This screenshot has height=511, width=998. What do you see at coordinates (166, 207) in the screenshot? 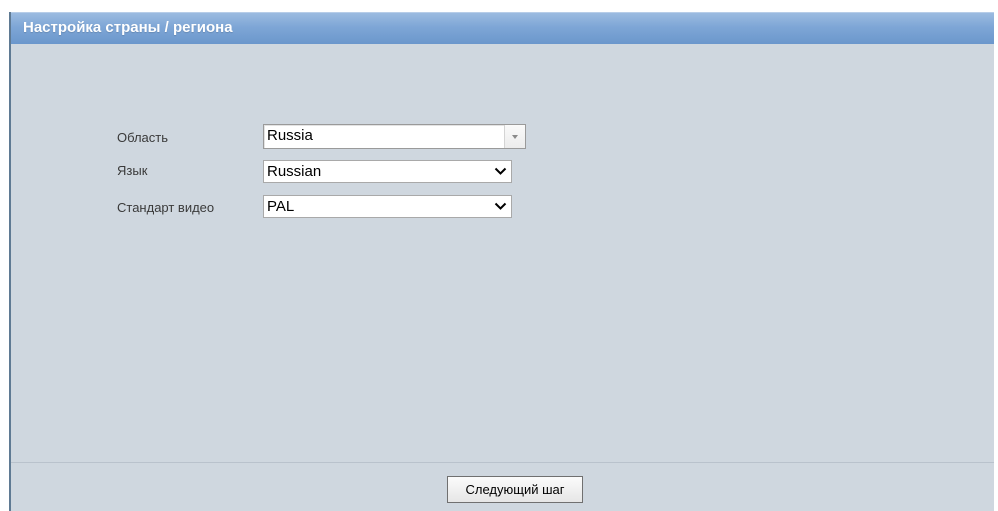
I see `video-standard-label: Стандарт видео` at bounding box center [166, 207].